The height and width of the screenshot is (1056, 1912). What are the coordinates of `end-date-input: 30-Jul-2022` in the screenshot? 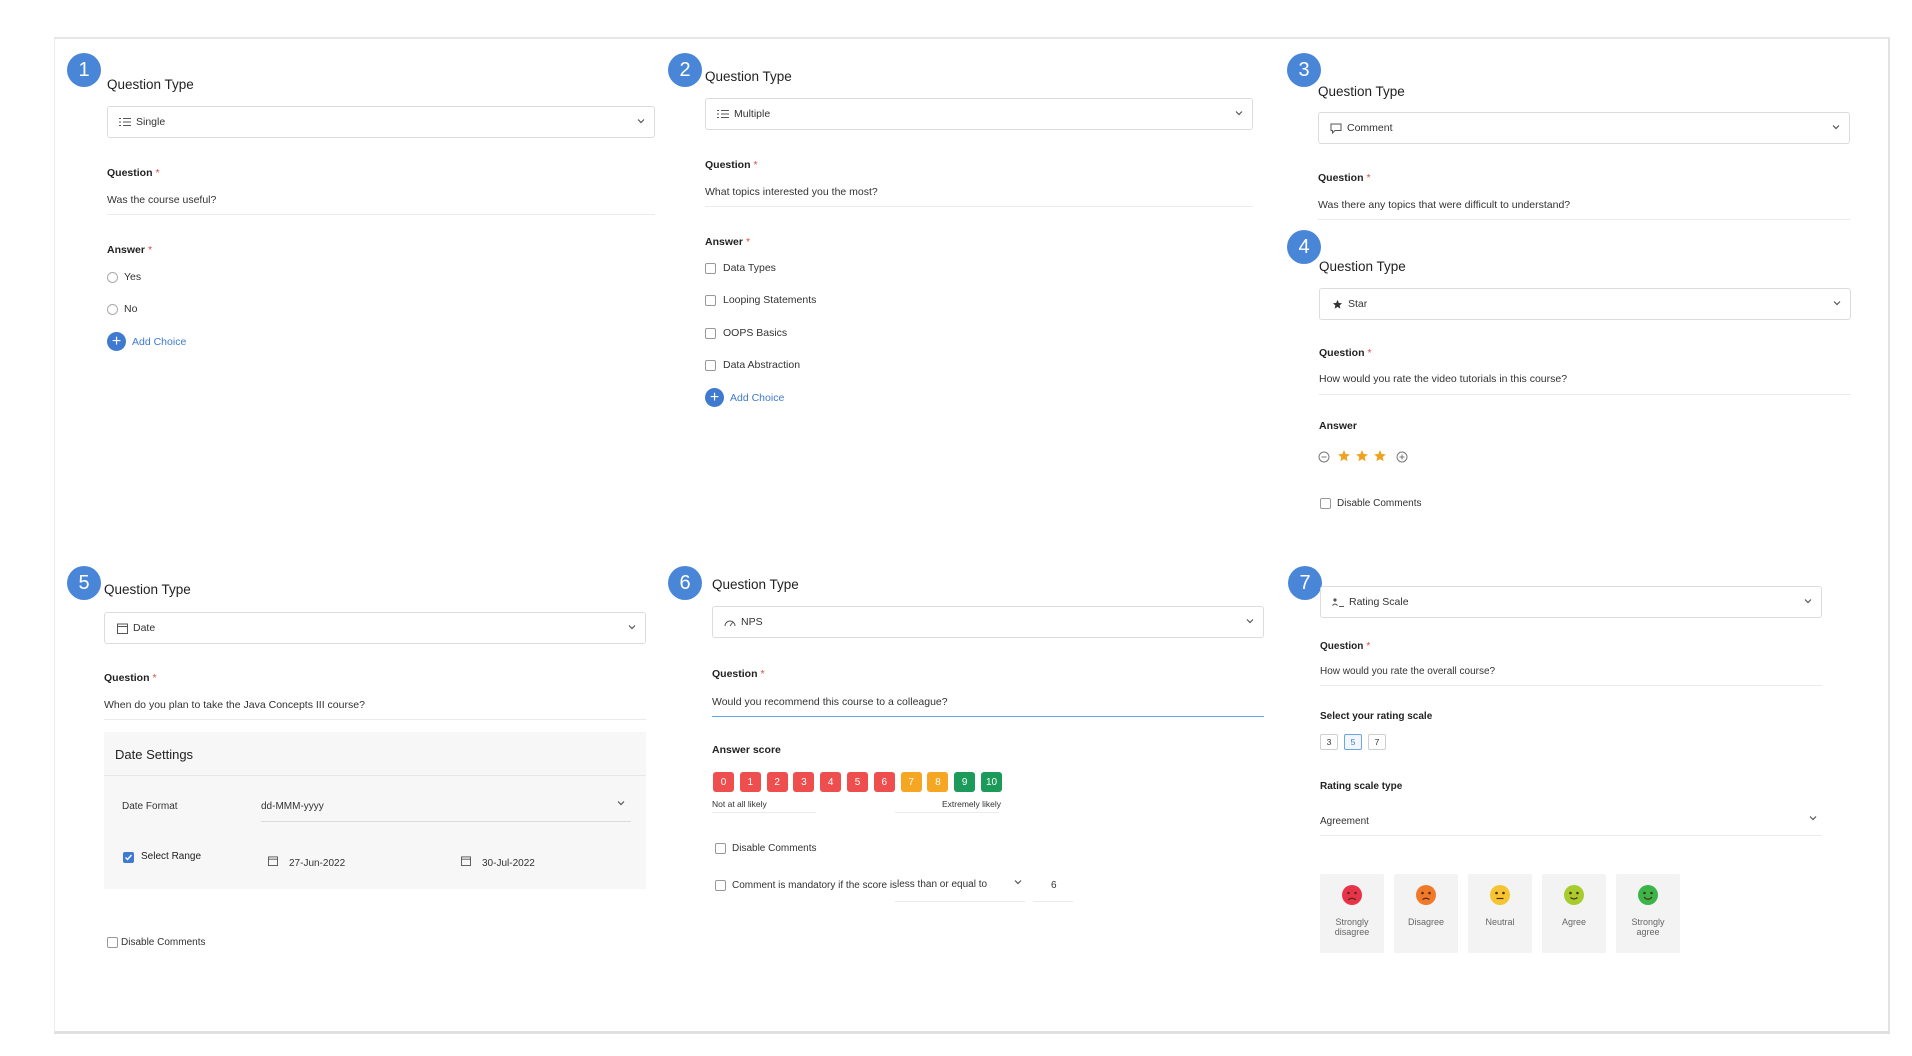 It's located at (508, 863).